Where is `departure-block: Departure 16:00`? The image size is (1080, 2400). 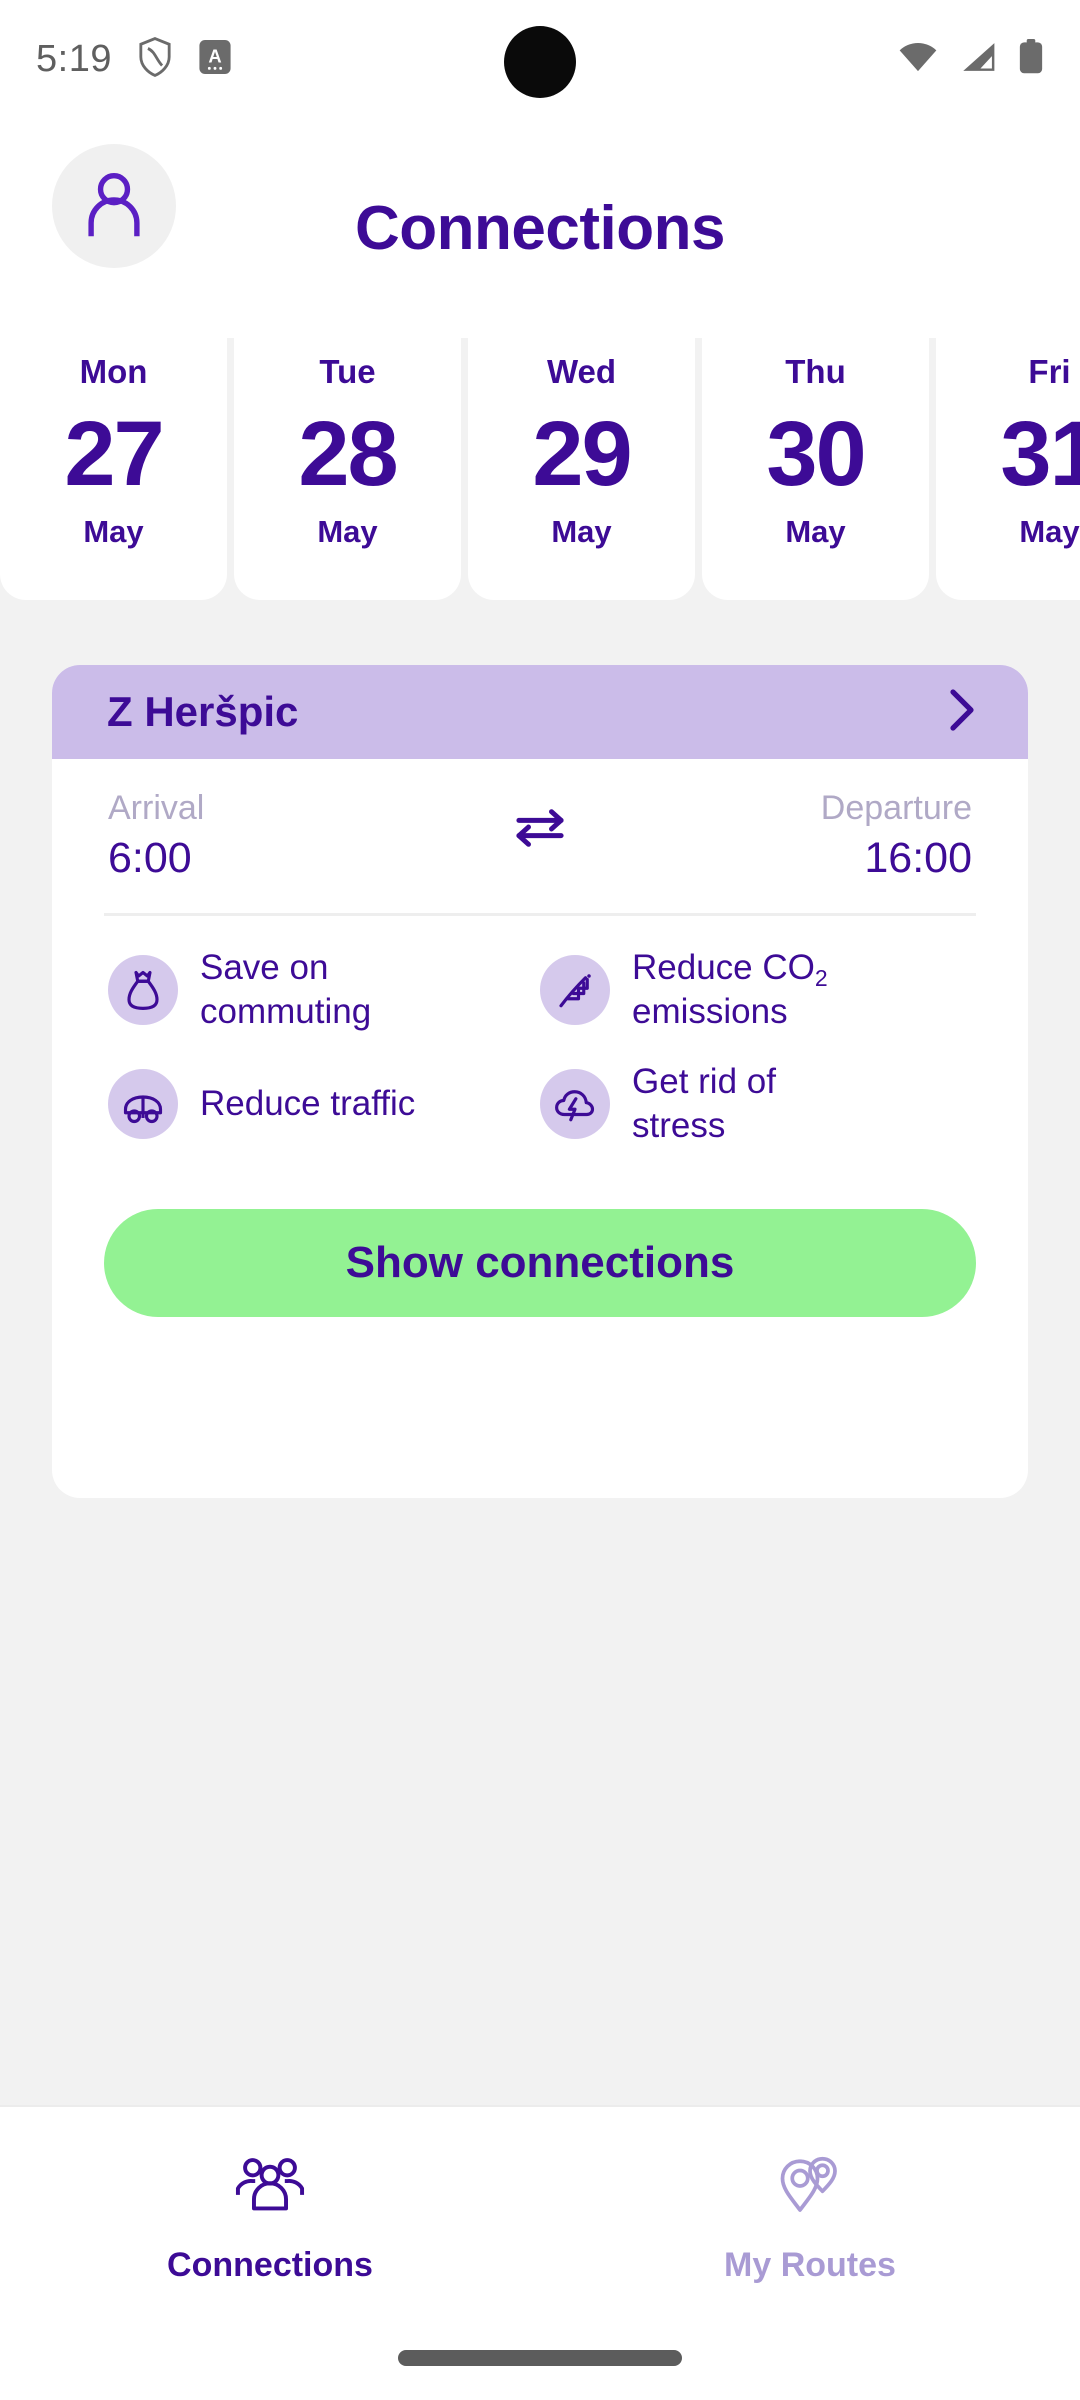
departure-block: Departure 16:00 is located at coordinates (896, 836).